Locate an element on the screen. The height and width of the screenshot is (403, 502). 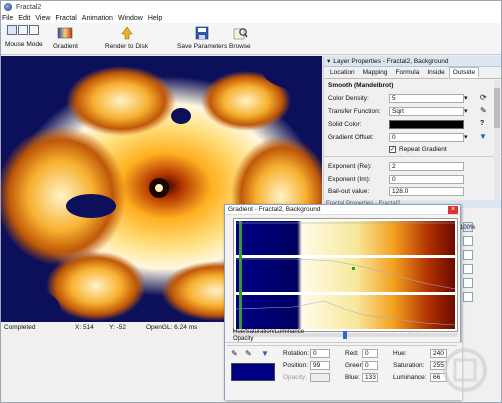
browse-icon is located at coordinates (240, 33).